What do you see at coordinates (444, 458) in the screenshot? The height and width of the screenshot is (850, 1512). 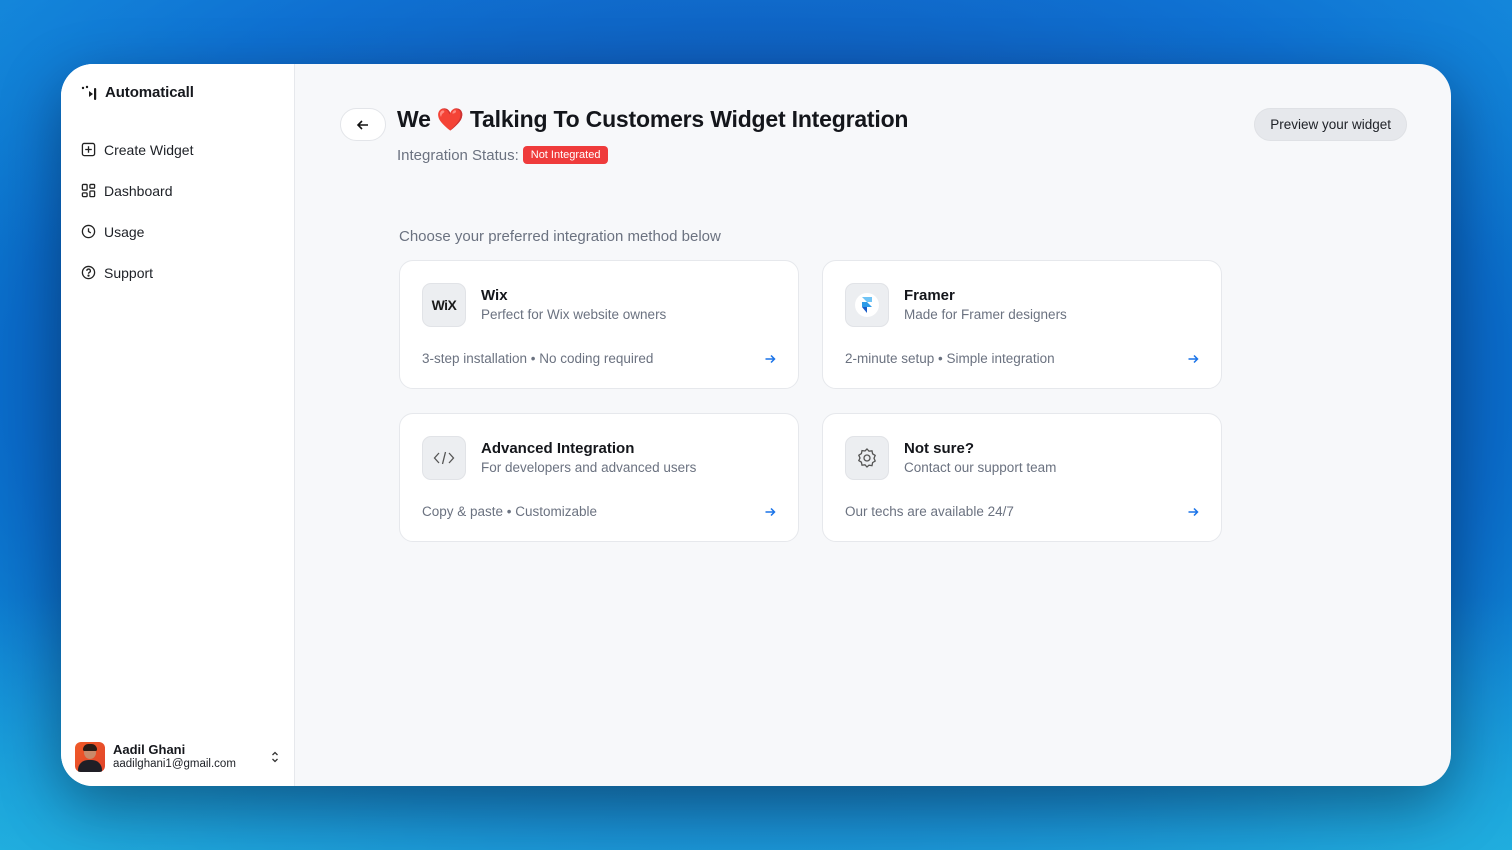 I see `code-icon` at bounding box center [444, 458].